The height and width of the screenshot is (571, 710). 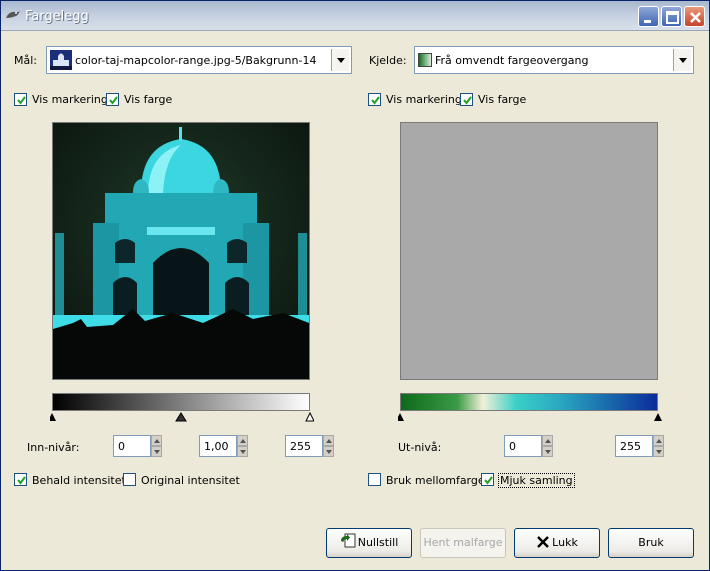 I want to click on gradient-swatch-icon, so click(x=425, y=60).